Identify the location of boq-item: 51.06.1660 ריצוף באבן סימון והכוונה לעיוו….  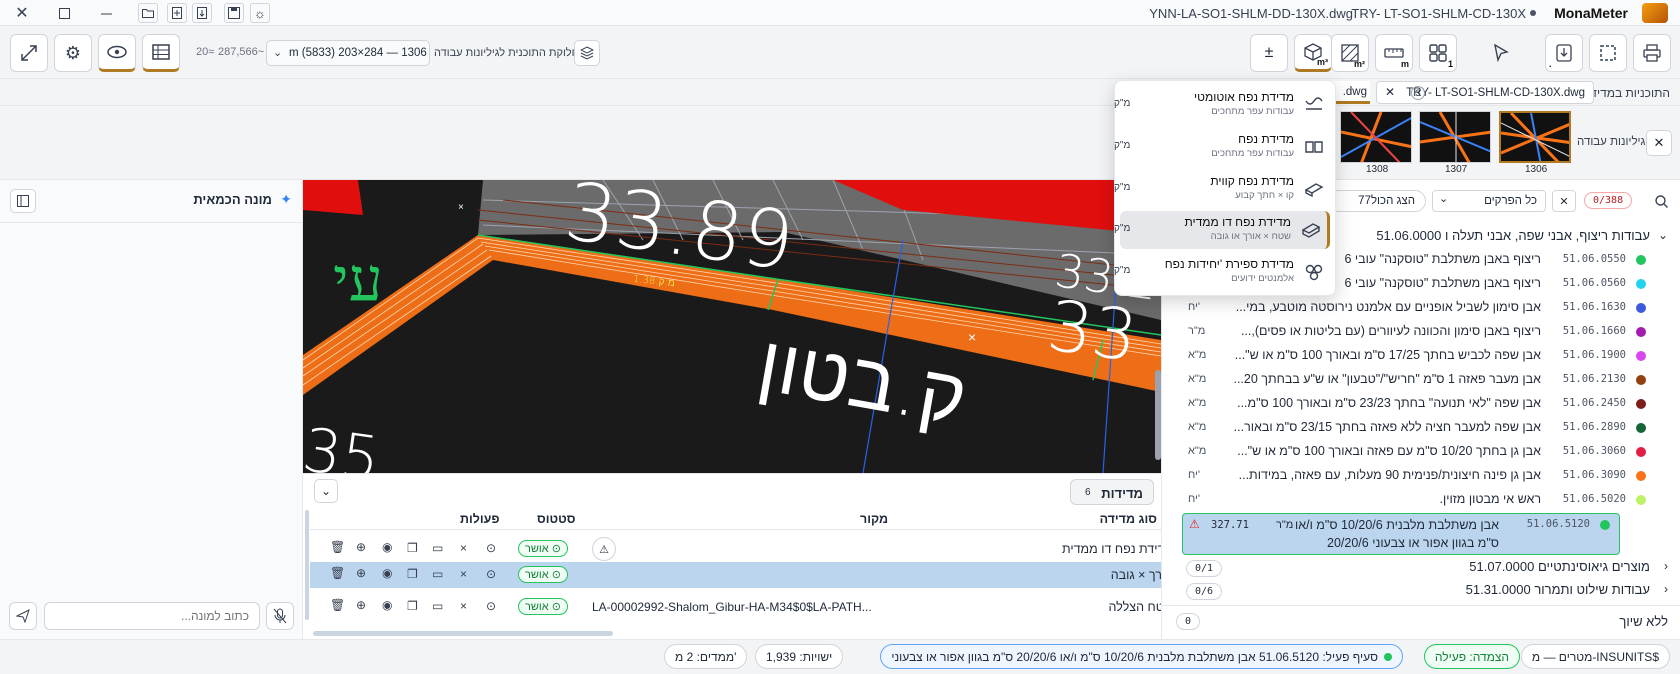
(1430, 332).